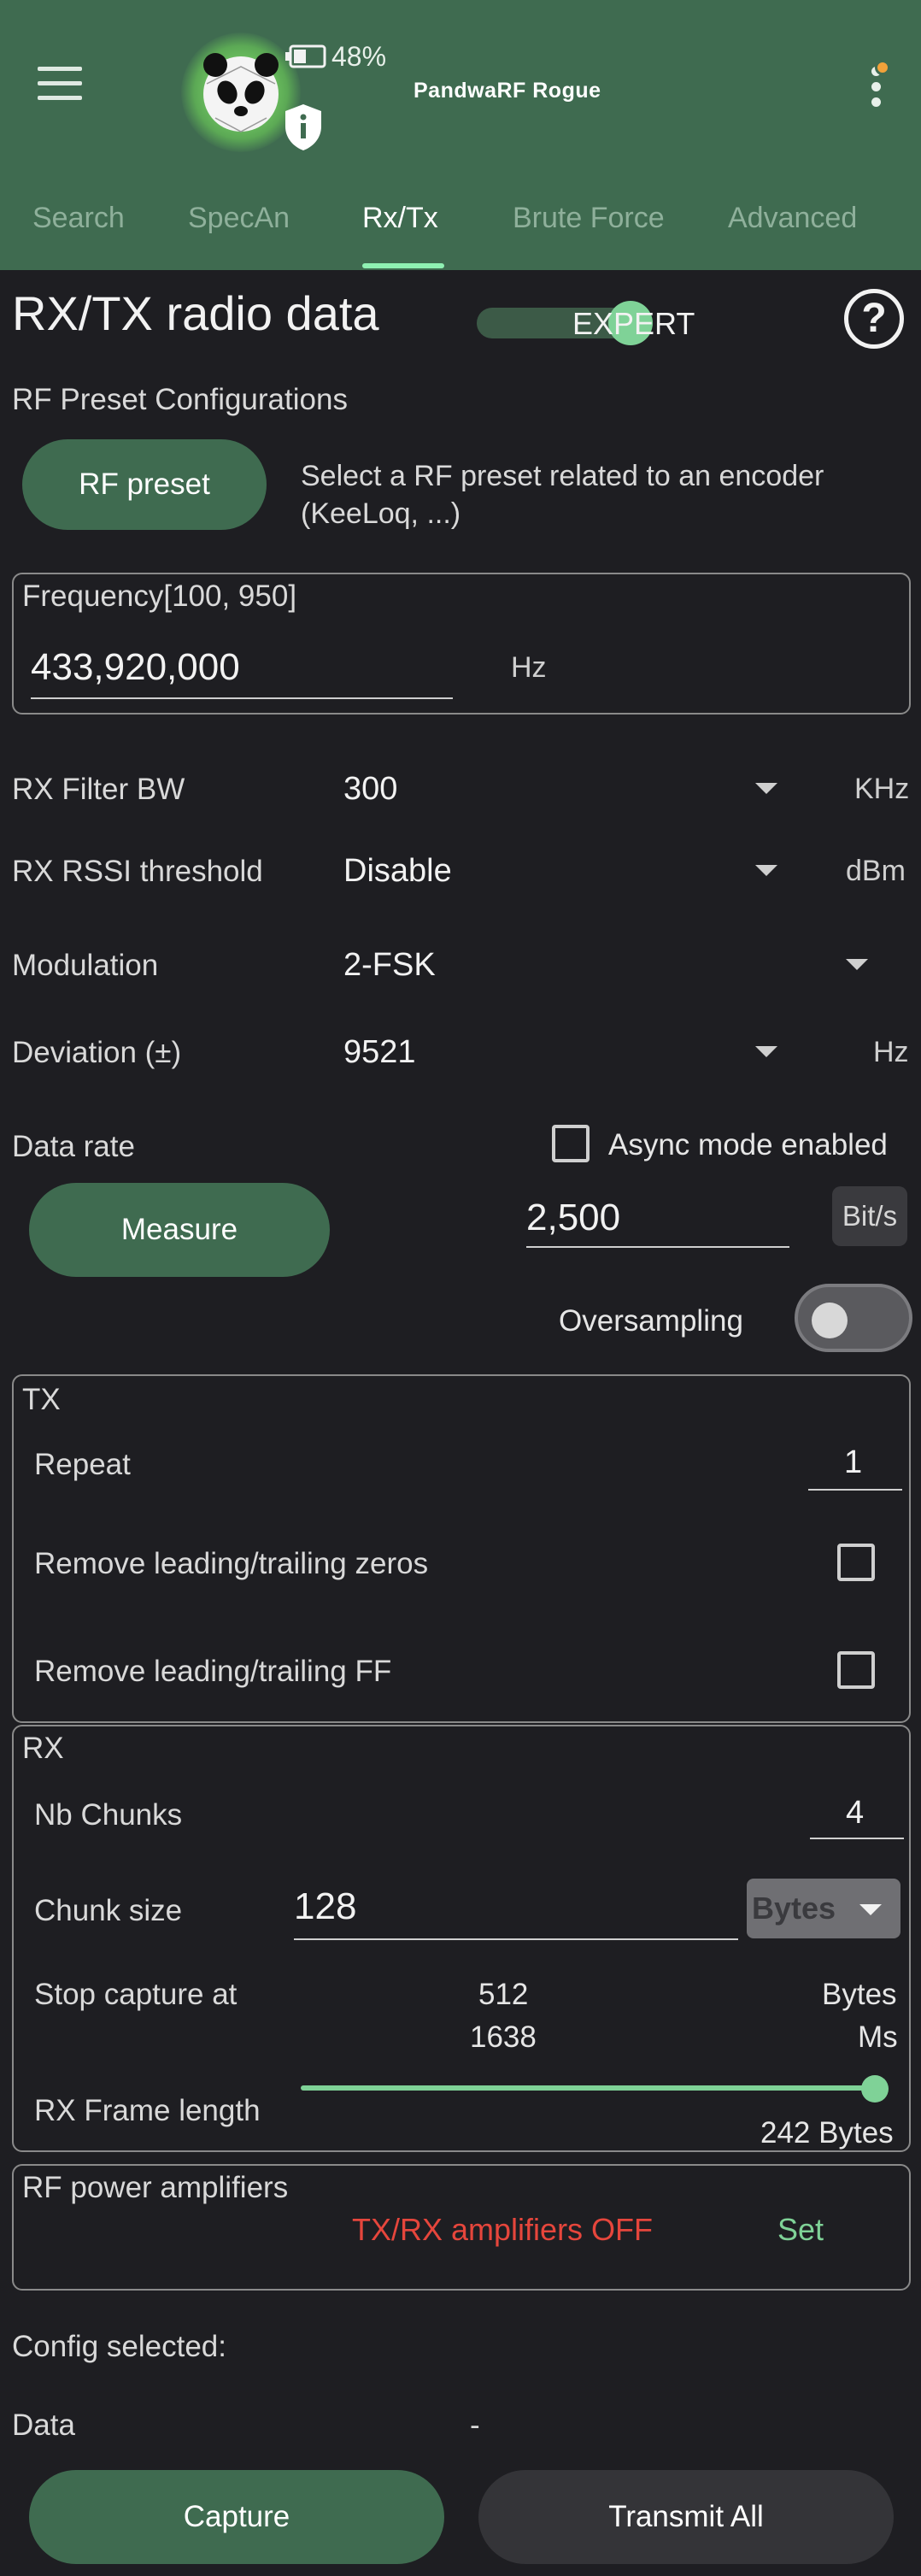  I want to click on rx-filter-bw-select: 300, so click(370, 789).